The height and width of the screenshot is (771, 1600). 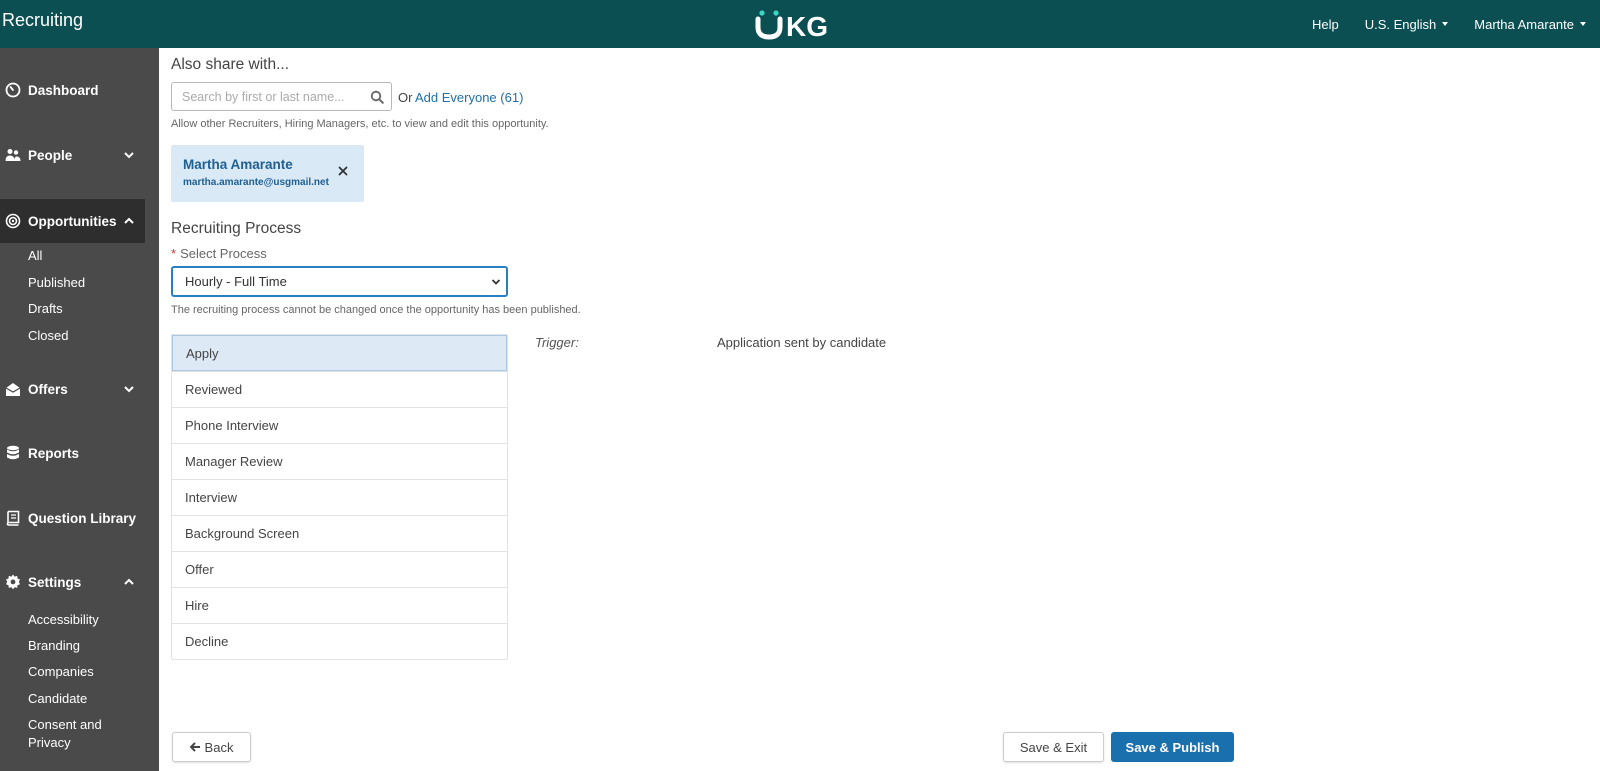 I want to click on process-step-phone-interview: Phone Interview, so click(x=339, y=425).